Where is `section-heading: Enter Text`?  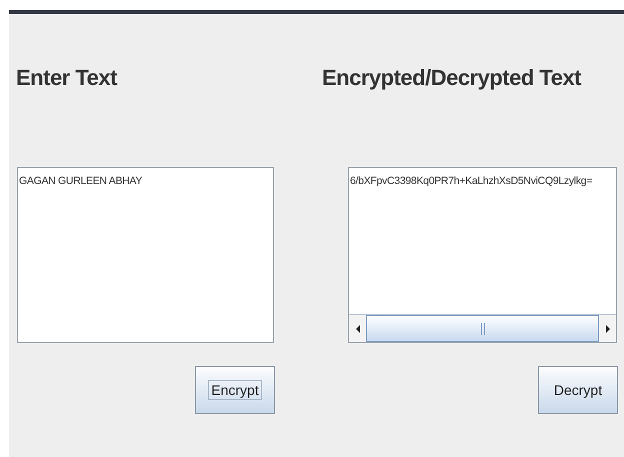 section-heading: Enter Text is located at coordinates (66, 78).